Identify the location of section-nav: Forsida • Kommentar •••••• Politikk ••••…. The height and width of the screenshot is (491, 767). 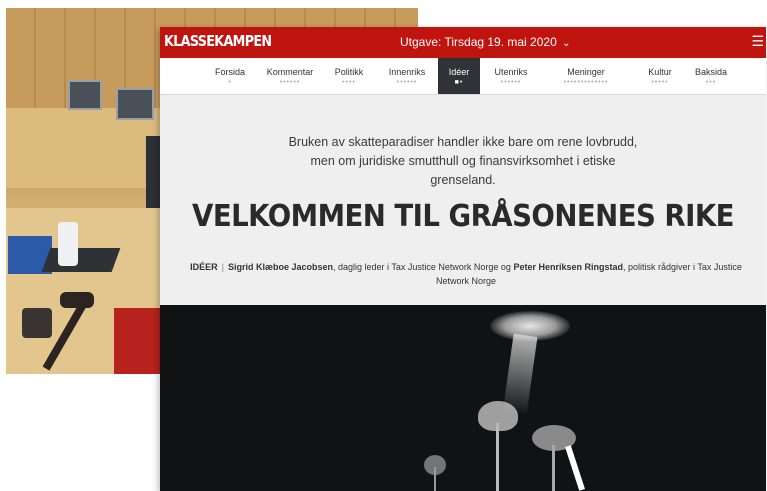
(463, 76).